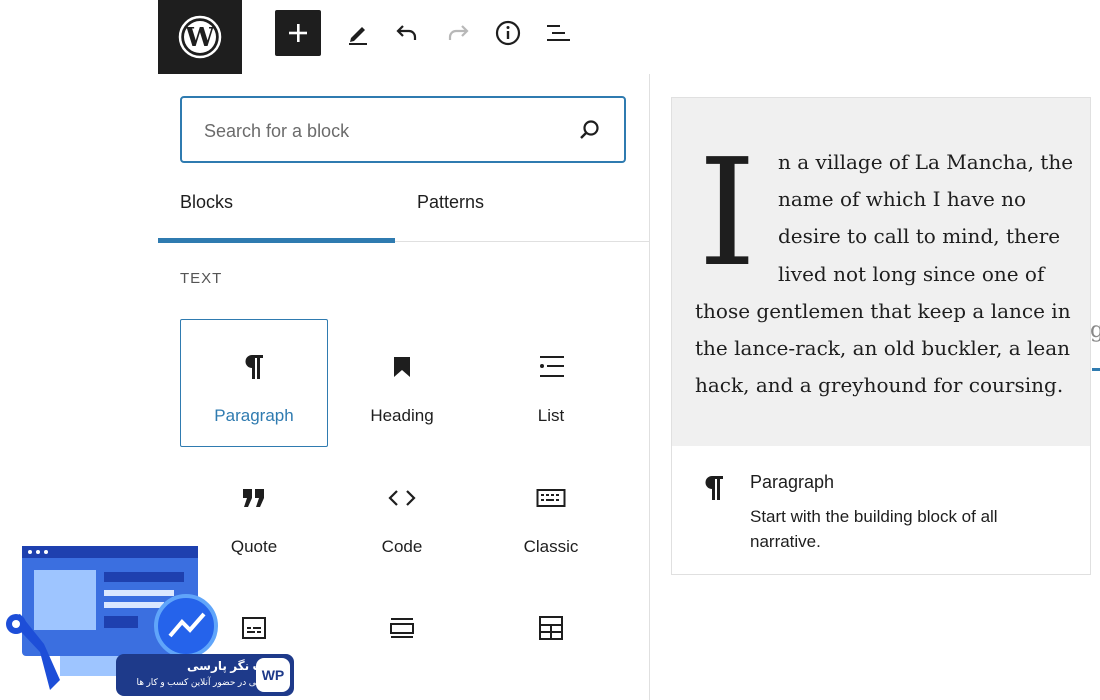 The height and width of the screenshot is (700, 1100). What do you see at coordinates (384, 131) in the screenshot?
I see `search-input` at bounding box center [384, 131].